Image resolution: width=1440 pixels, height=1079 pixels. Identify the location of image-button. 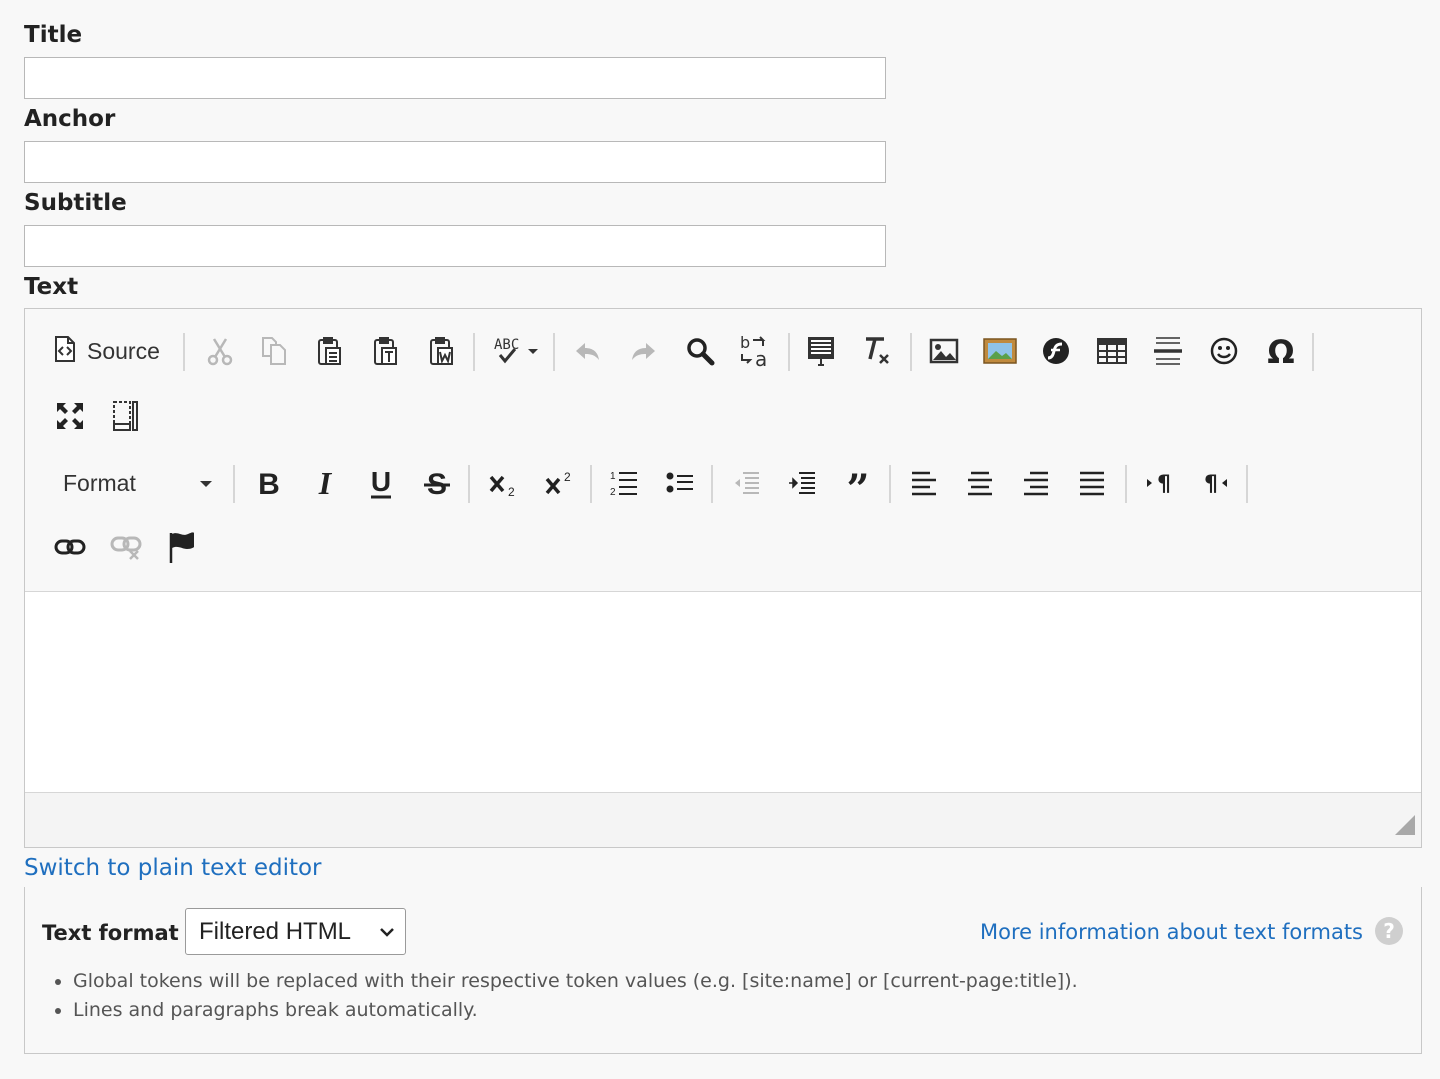
(944, 351).